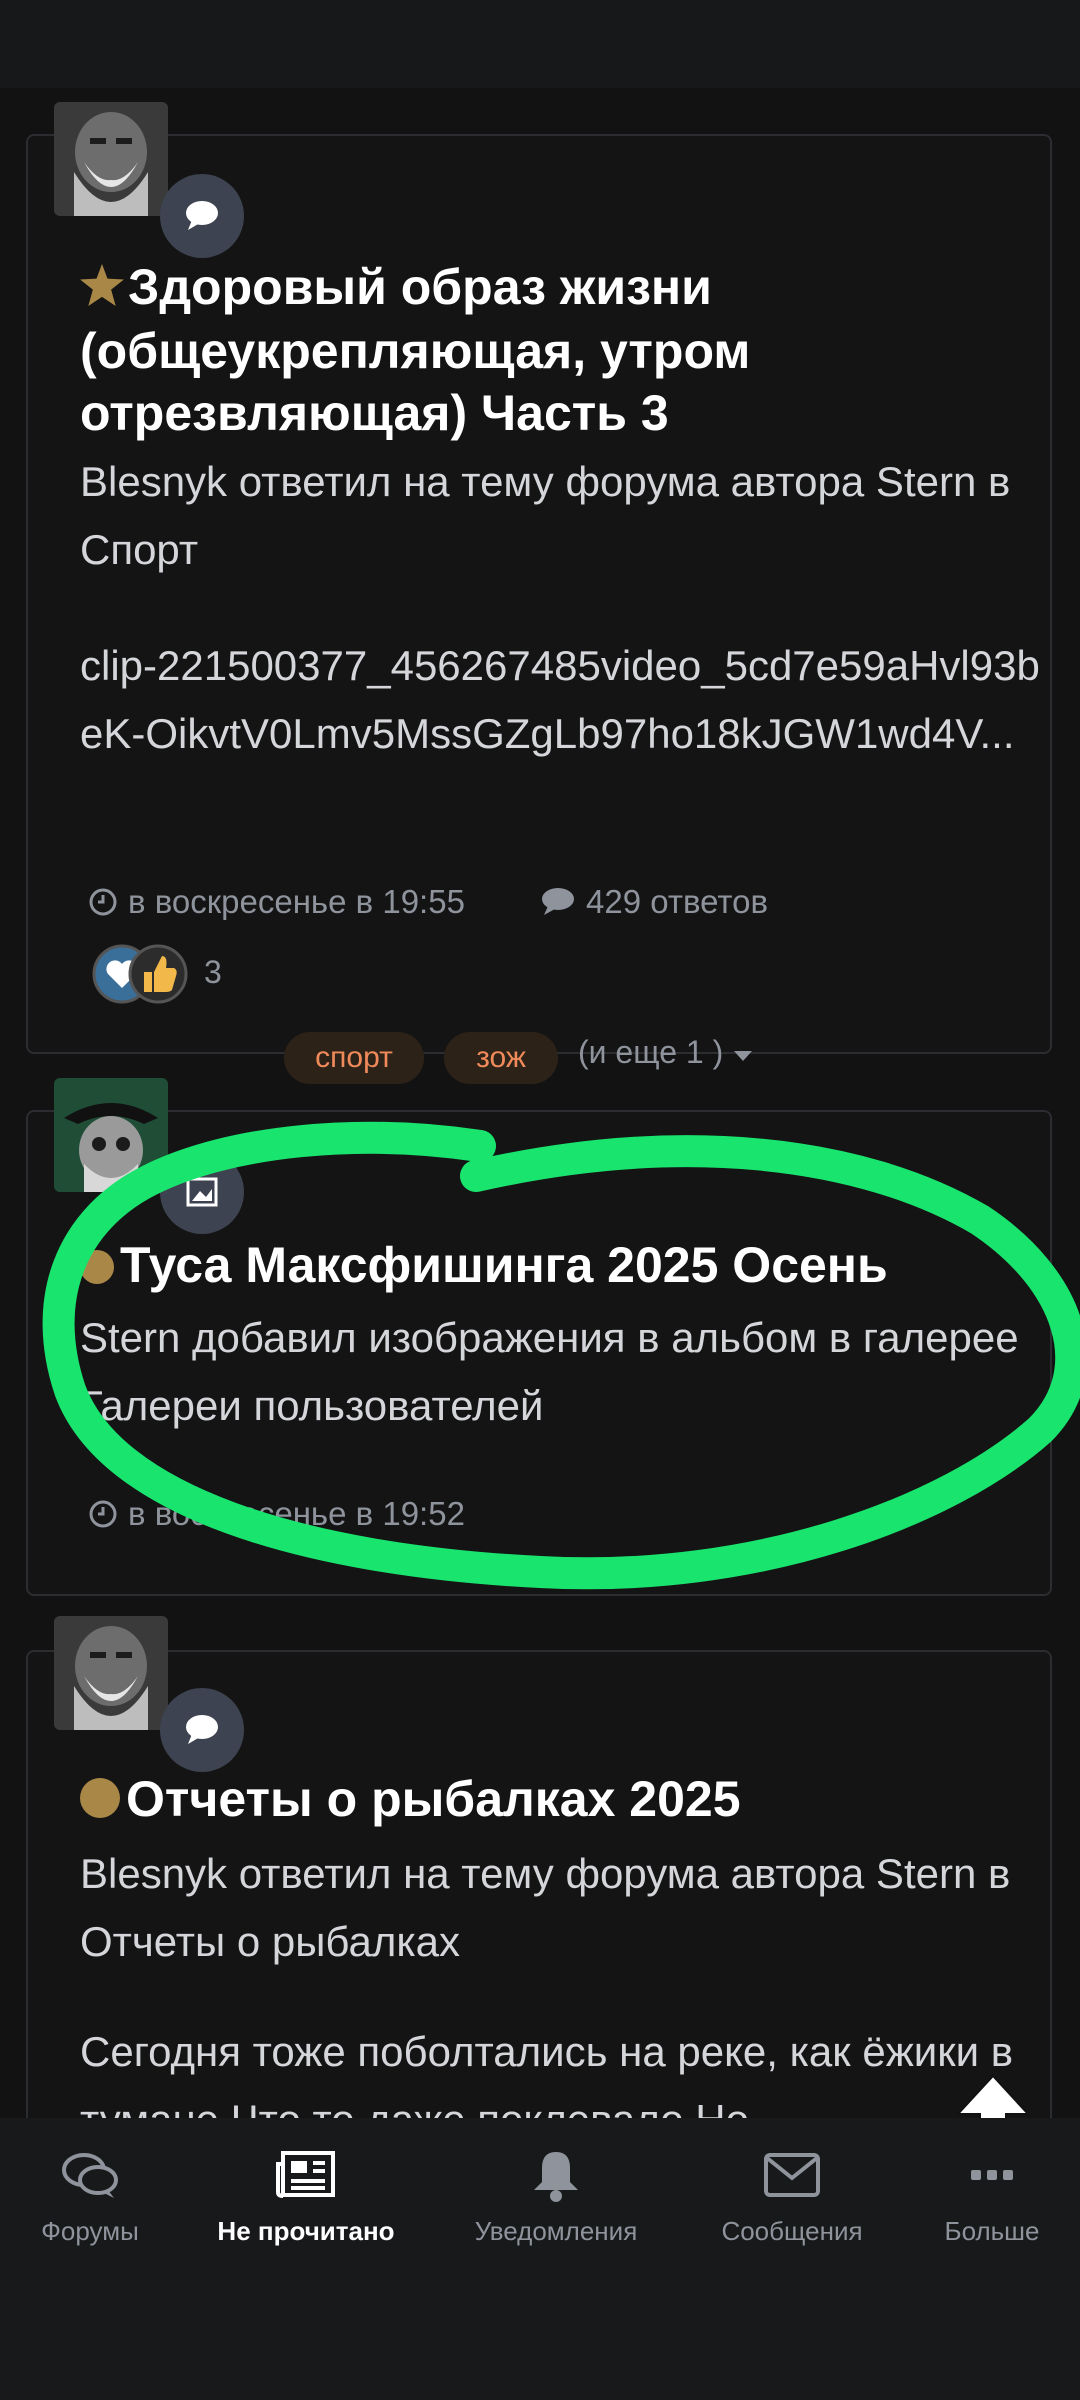  I want to click on star-icon, so click(102, 289).